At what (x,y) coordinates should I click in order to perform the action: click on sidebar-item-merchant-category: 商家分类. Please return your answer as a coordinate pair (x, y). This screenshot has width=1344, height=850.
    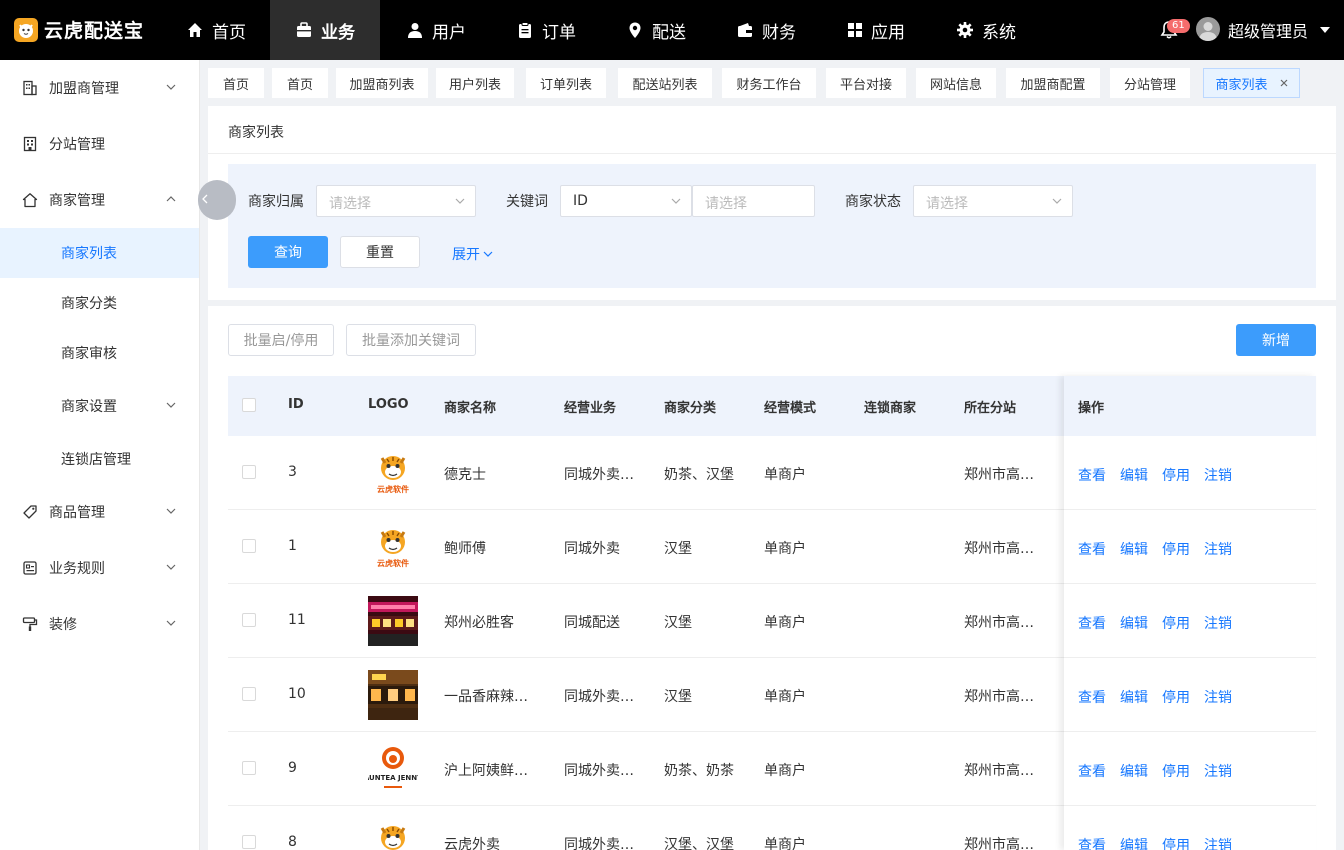
    Looking at the image, I should click on (99, 303).